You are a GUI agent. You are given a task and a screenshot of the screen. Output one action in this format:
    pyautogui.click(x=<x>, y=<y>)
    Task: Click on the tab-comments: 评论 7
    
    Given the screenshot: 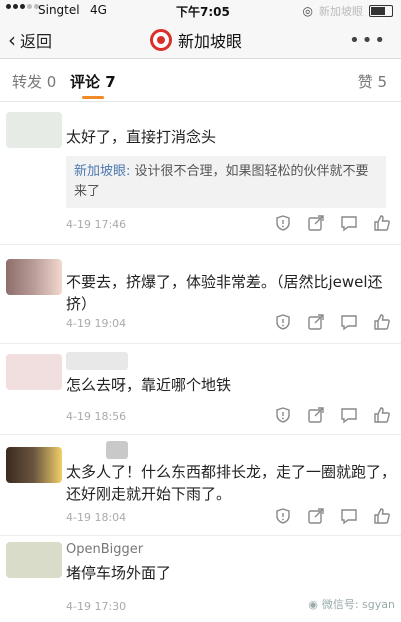 What is the action you would take?
    pyautogui.click(x=93, y=81)
    